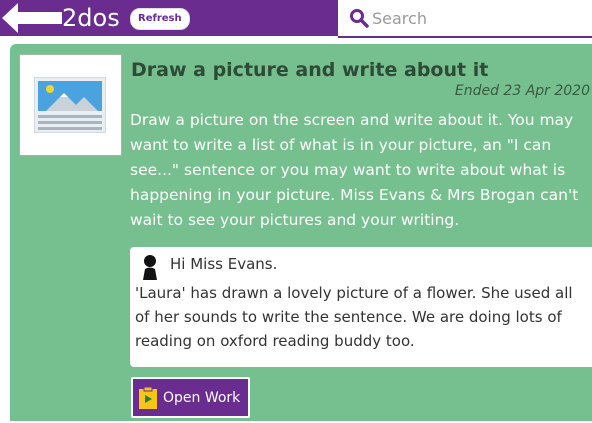 This screenshot has width=592, height=423. Describe the element at coordinates (296, 19) in the screenshot. I see `top-bar: 2dos Refresh` at that location.